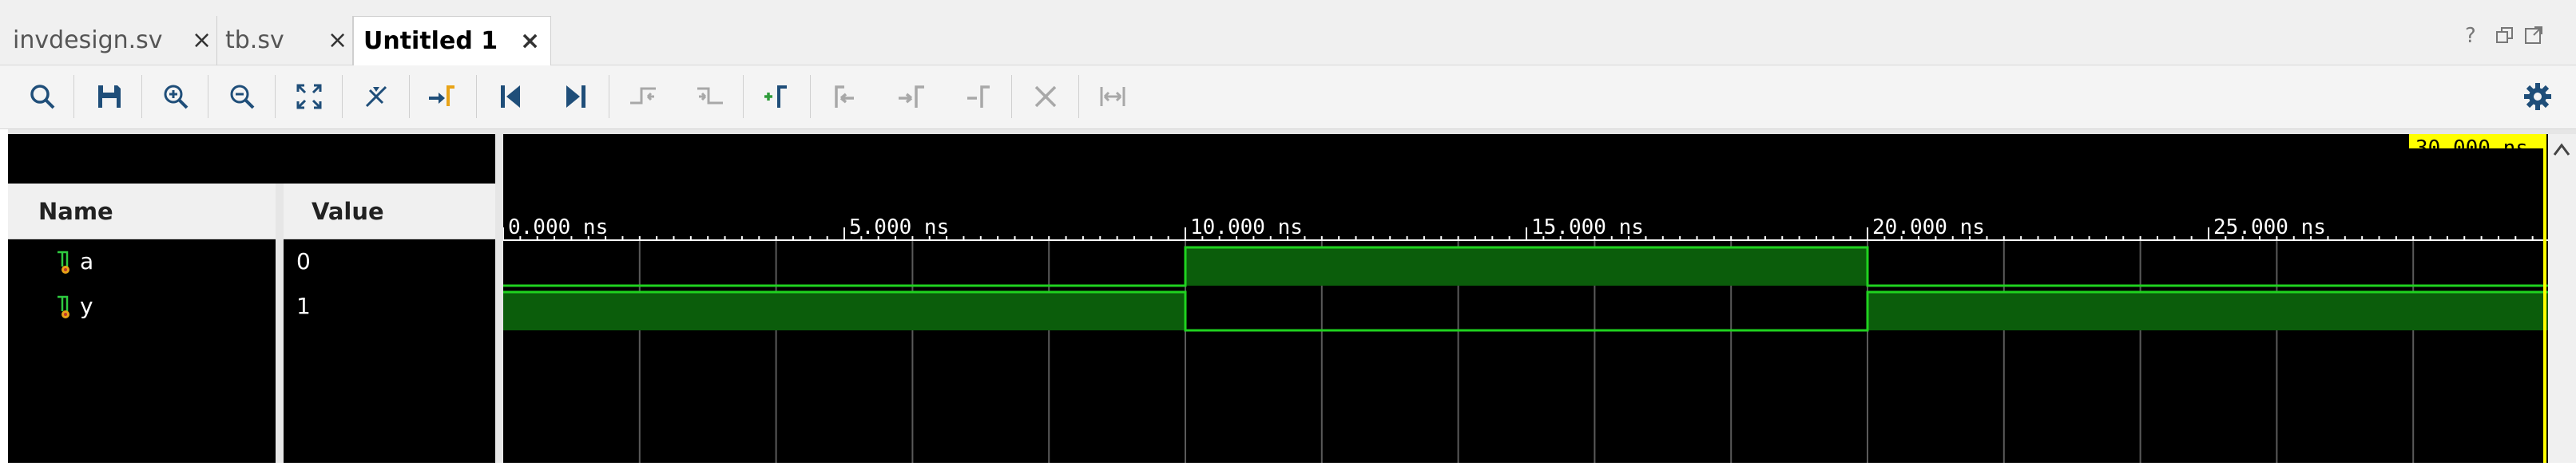  I want to click on save-icon, so click(109, 96).